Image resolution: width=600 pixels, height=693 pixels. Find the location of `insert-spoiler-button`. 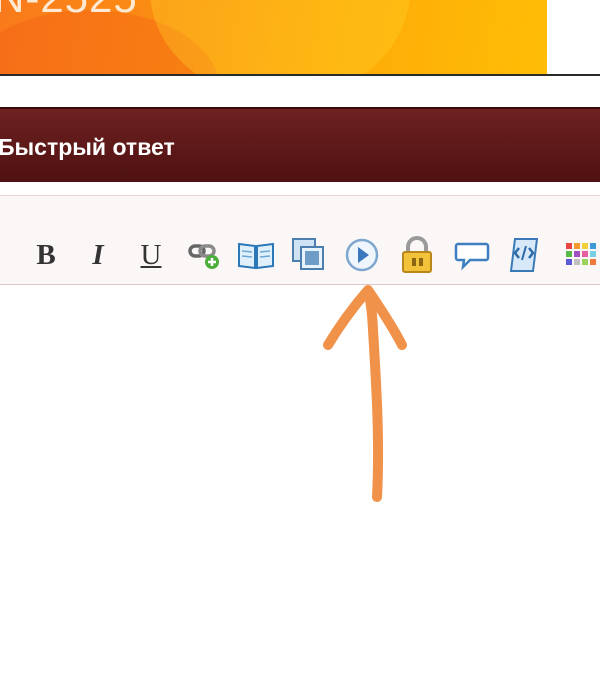

insert-spoiler-button is located at coordinates (472, 255).